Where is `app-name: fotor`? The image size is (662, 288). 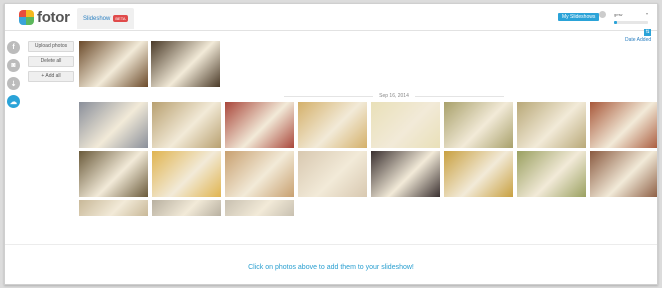
app-name: fotor is located at coordinates (53, 17).